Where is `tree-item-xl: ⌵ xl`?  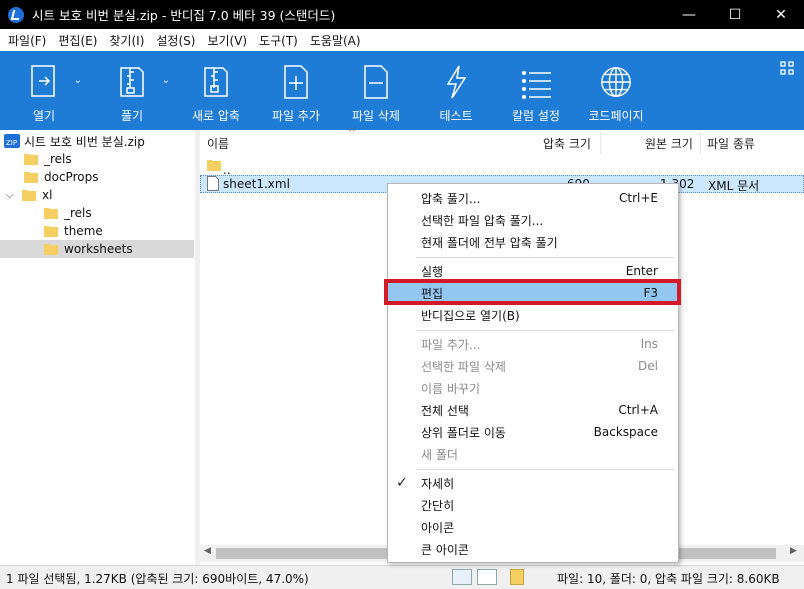 tree-item-xl: ⌵ xl is located at coordinates (29, 195).